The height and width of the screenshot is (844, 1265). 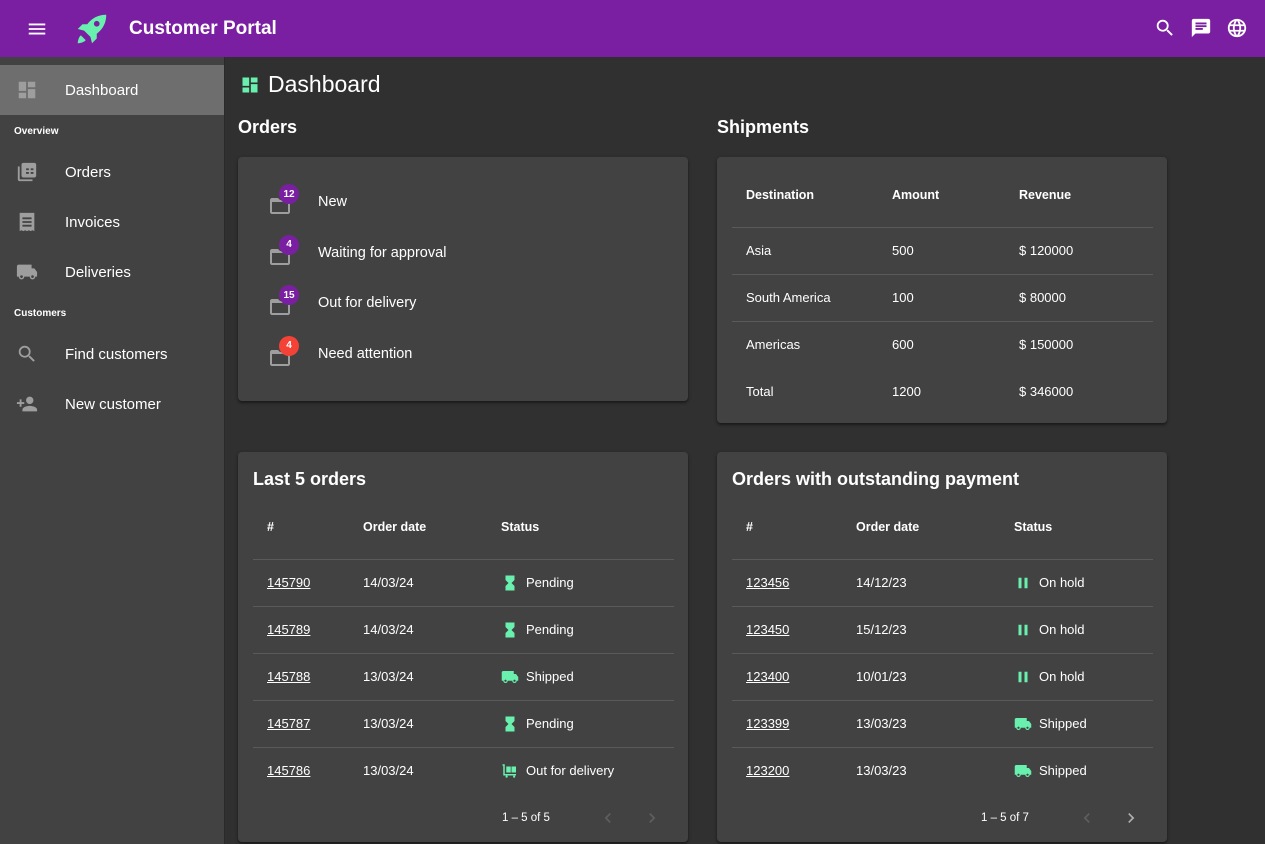 I want to click on sidebar-item-invoices: Invoices, so click(x=112, y=222).